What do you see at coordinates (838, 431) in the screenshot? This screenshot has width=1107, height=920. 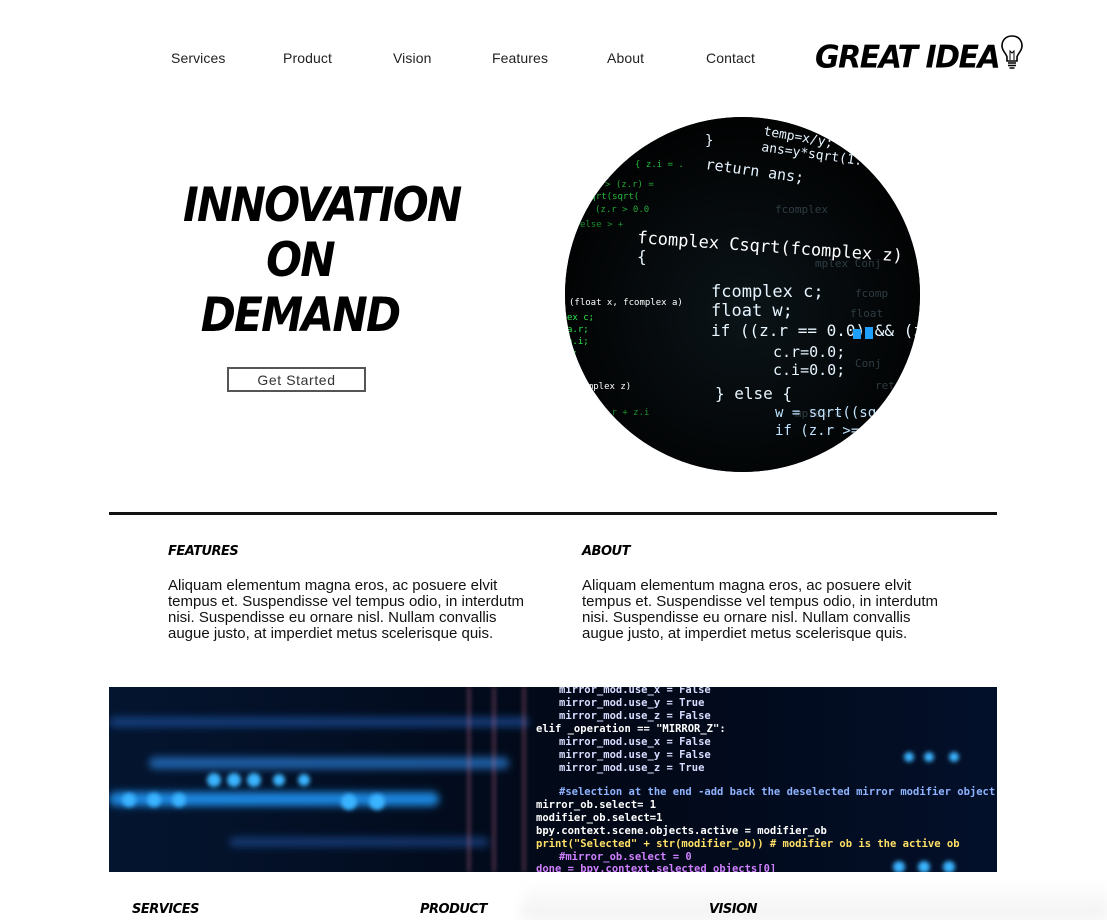 I see `code-line: if (z.r >= 0.0)` at bounding box center [838, 431].